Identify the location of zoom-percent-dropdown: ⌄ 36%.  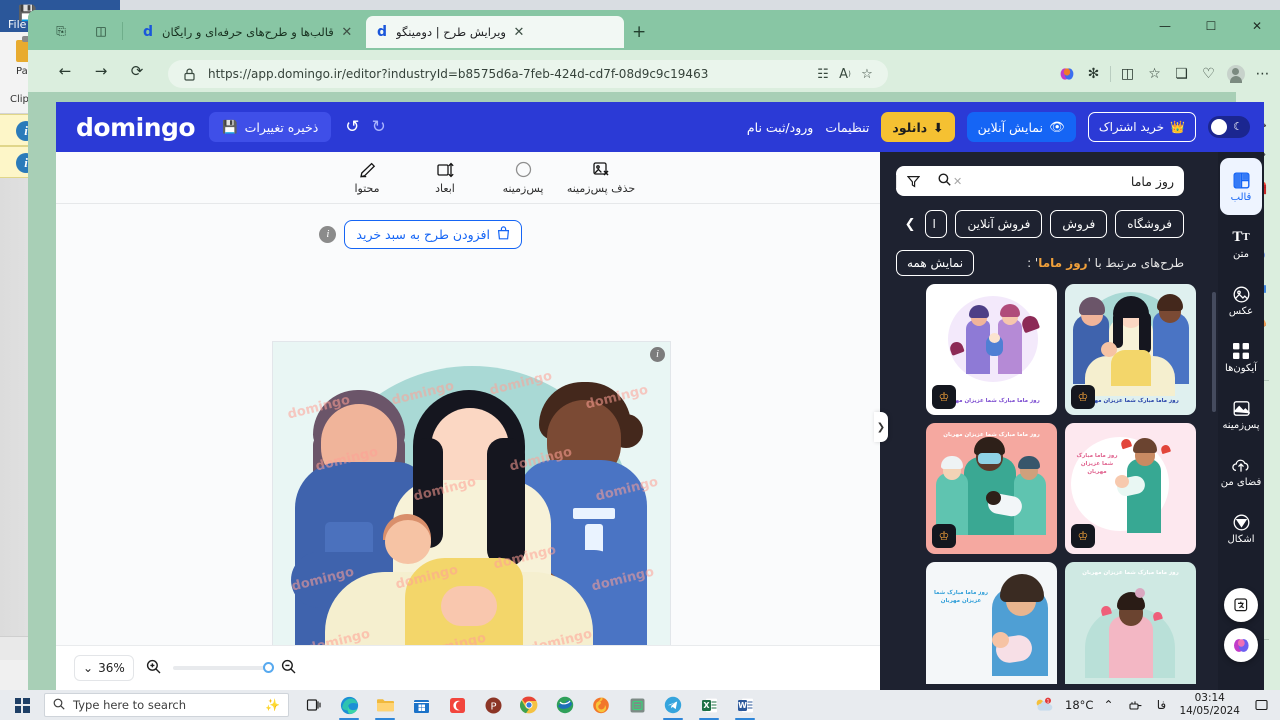
(104, 668).